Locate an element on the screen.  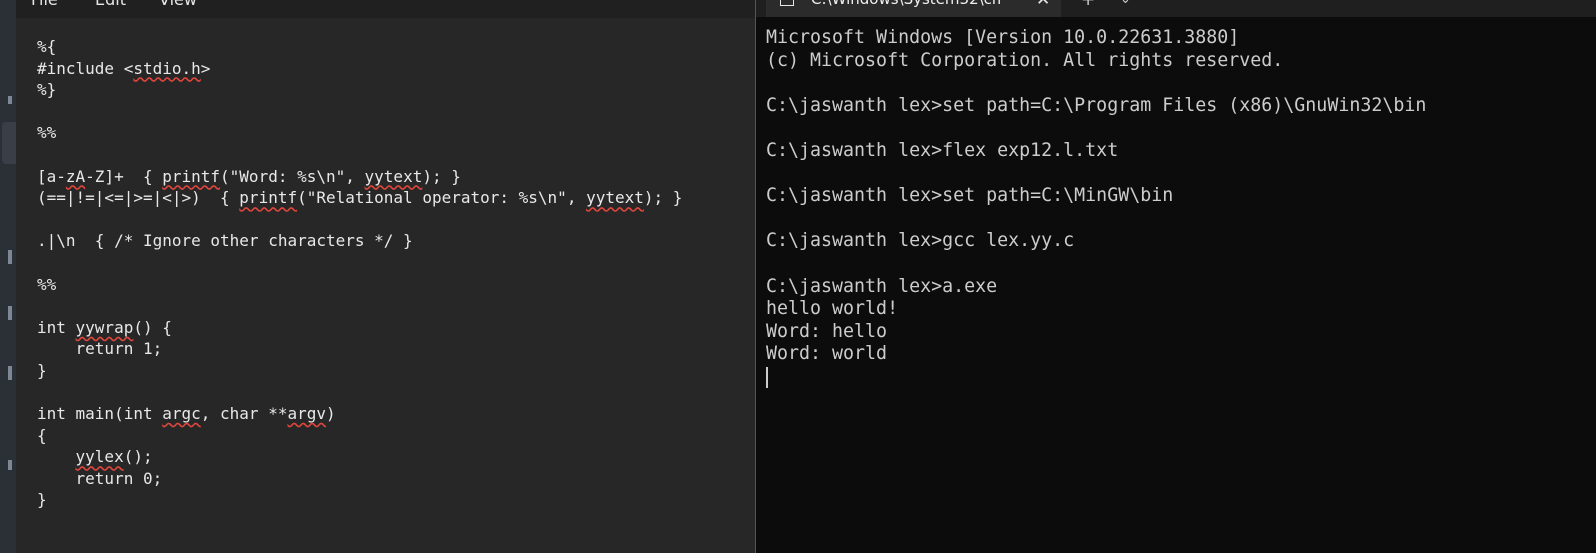
code-line: yylex(); is located at coordinates (392, 457).